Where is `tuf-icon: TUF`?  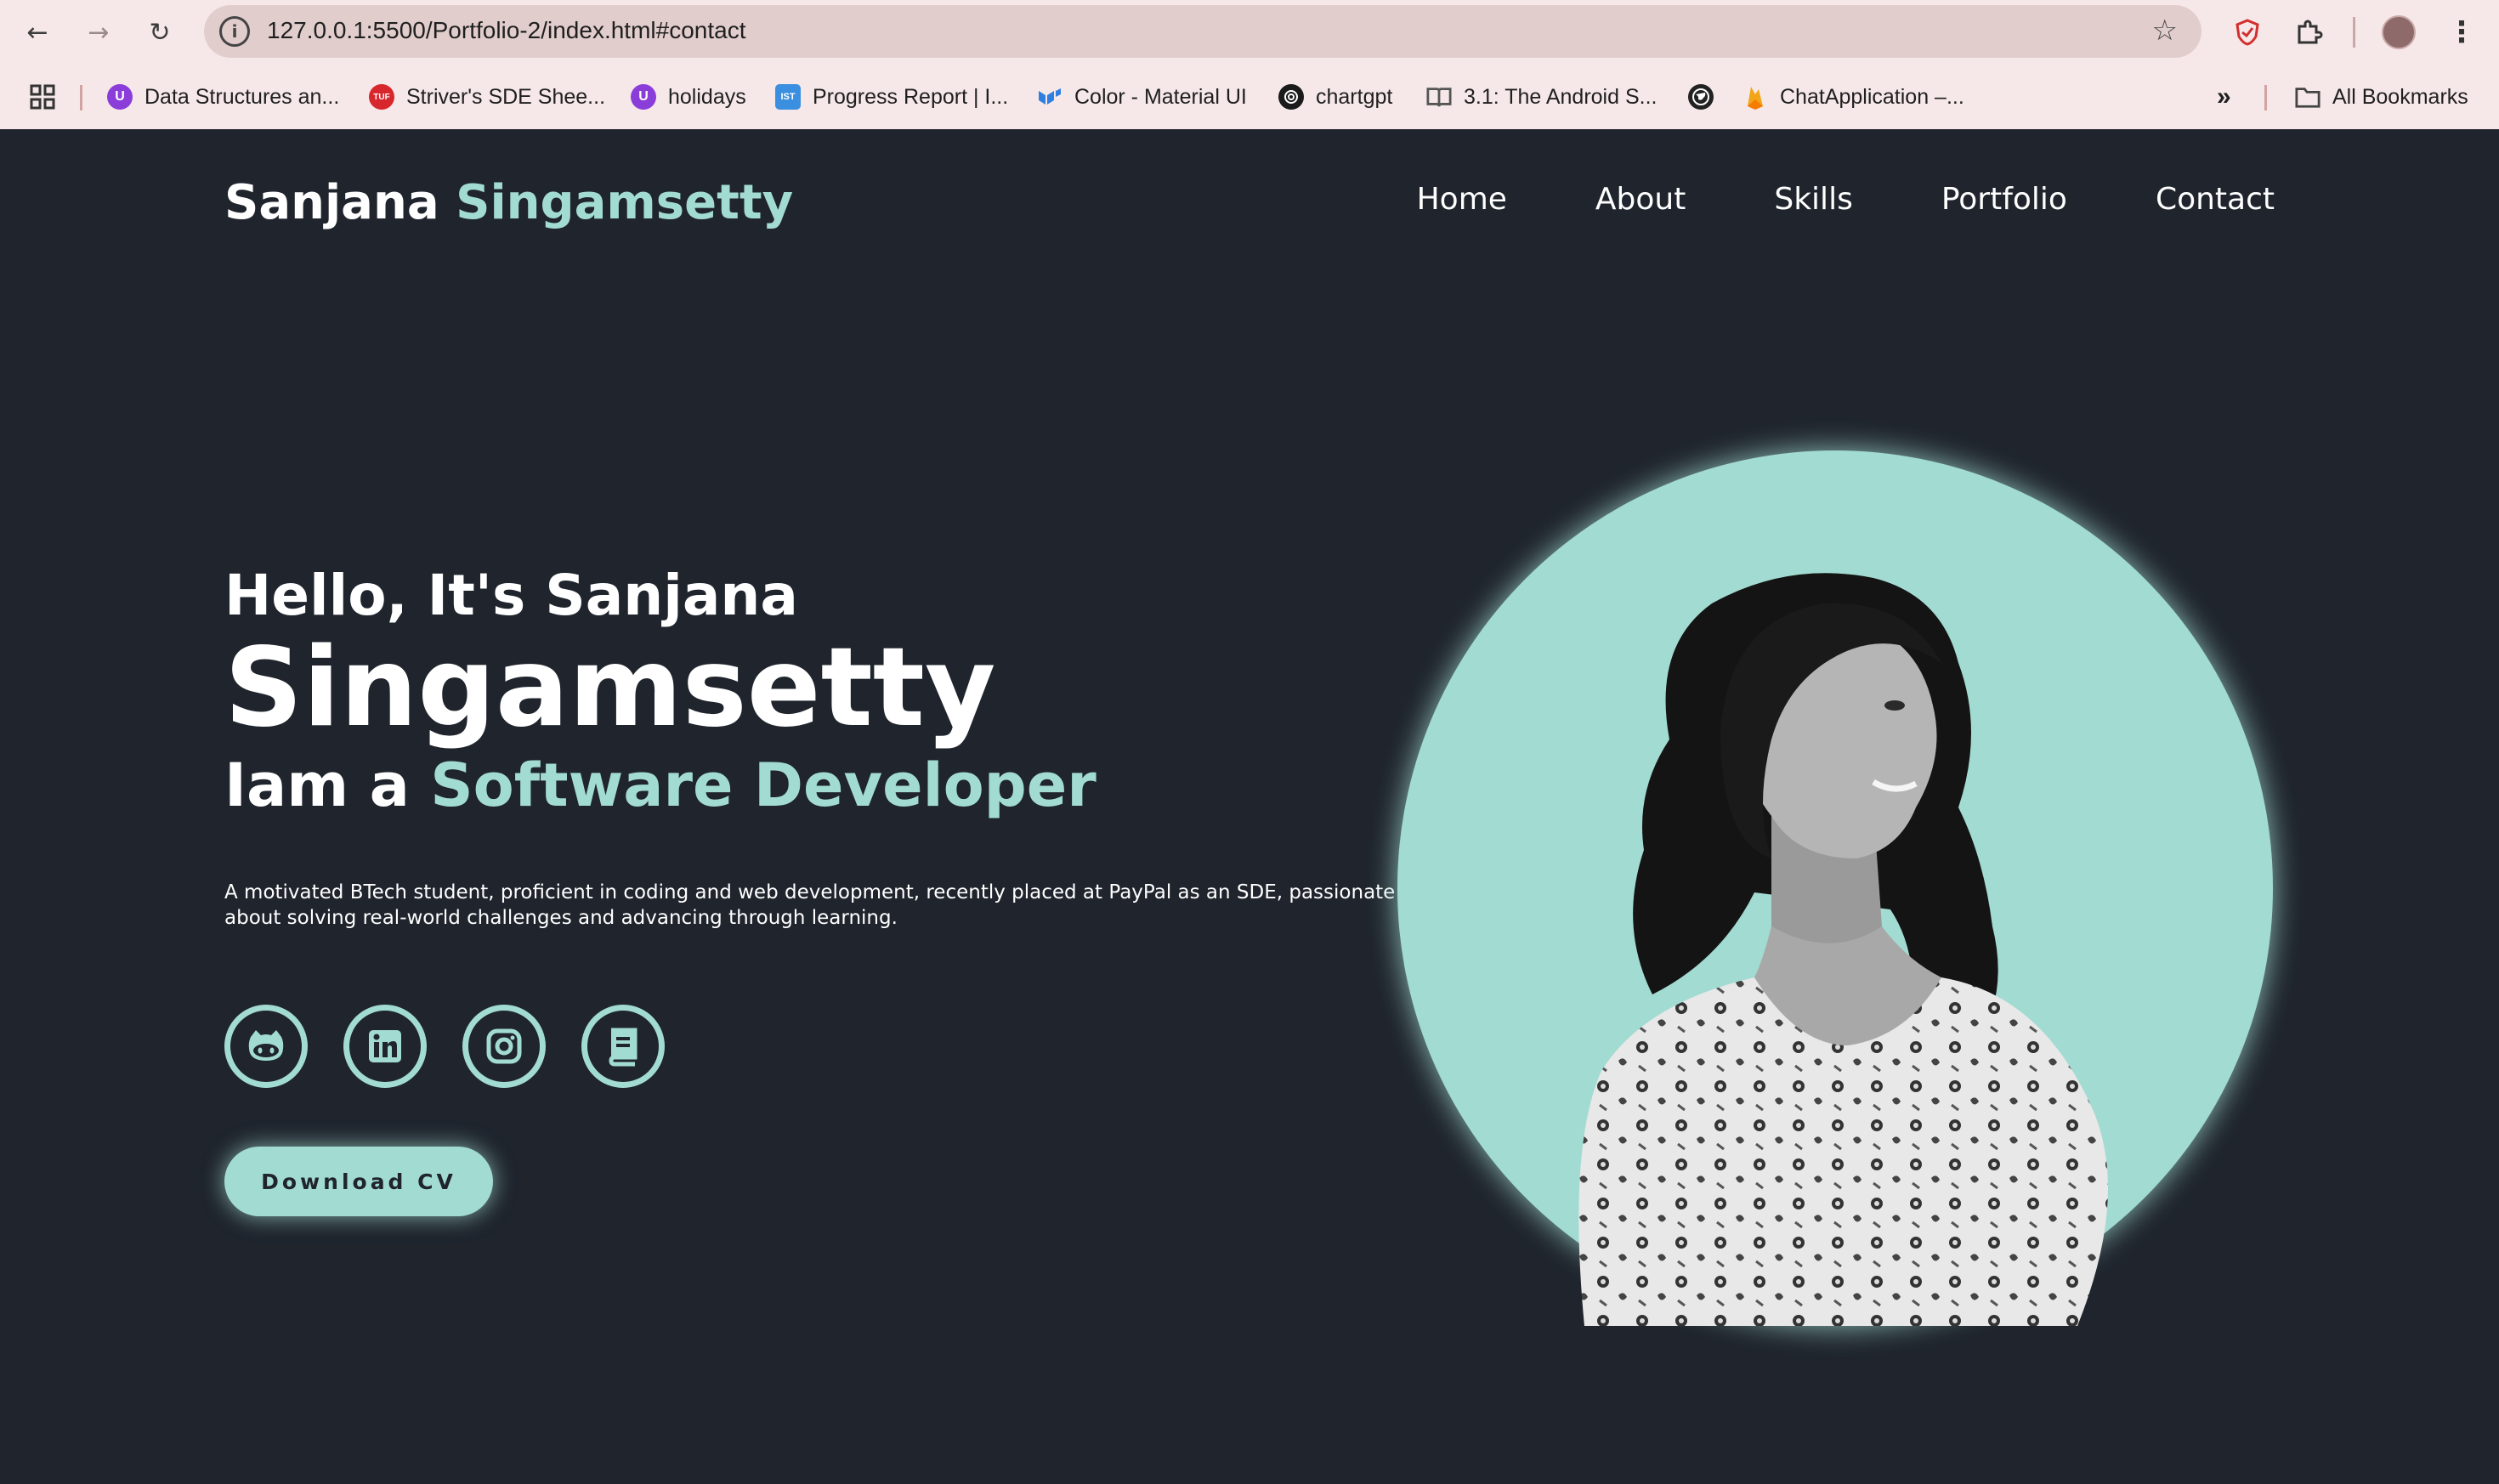 tuf-icon: TUF is located at coordinates (381, 97).